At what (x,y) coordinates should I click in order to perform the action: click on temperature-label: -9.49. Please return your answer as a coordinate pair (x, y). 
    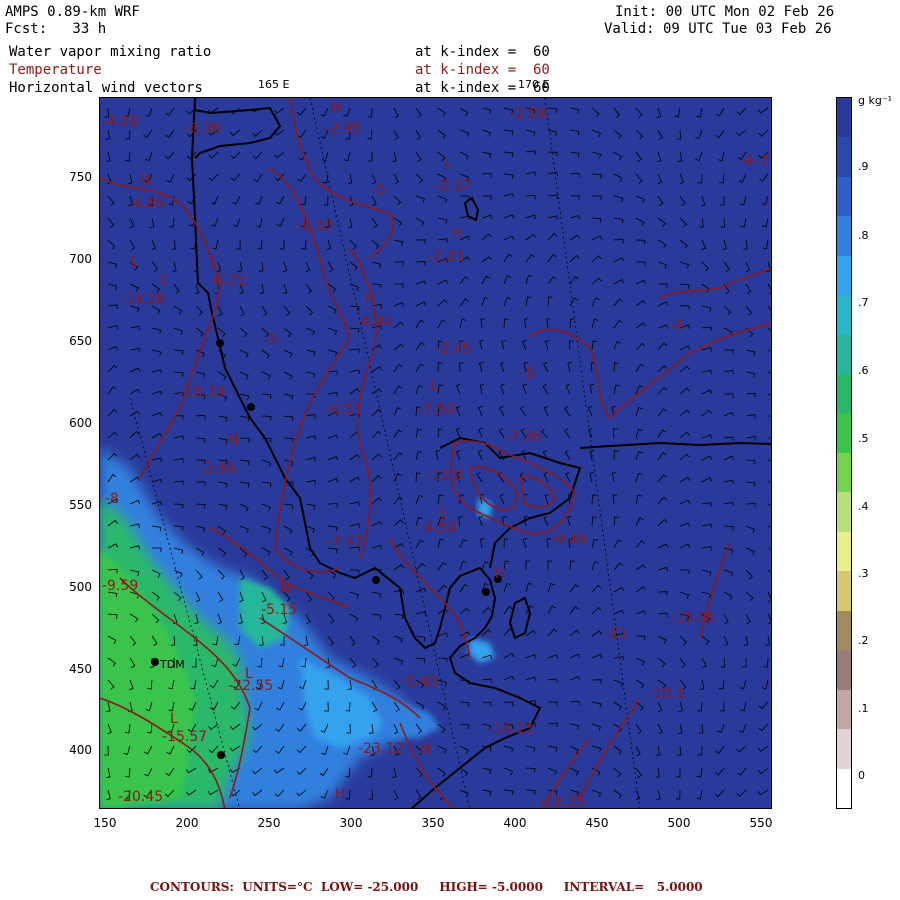
    Looking at the image, I should click on (568, 540).